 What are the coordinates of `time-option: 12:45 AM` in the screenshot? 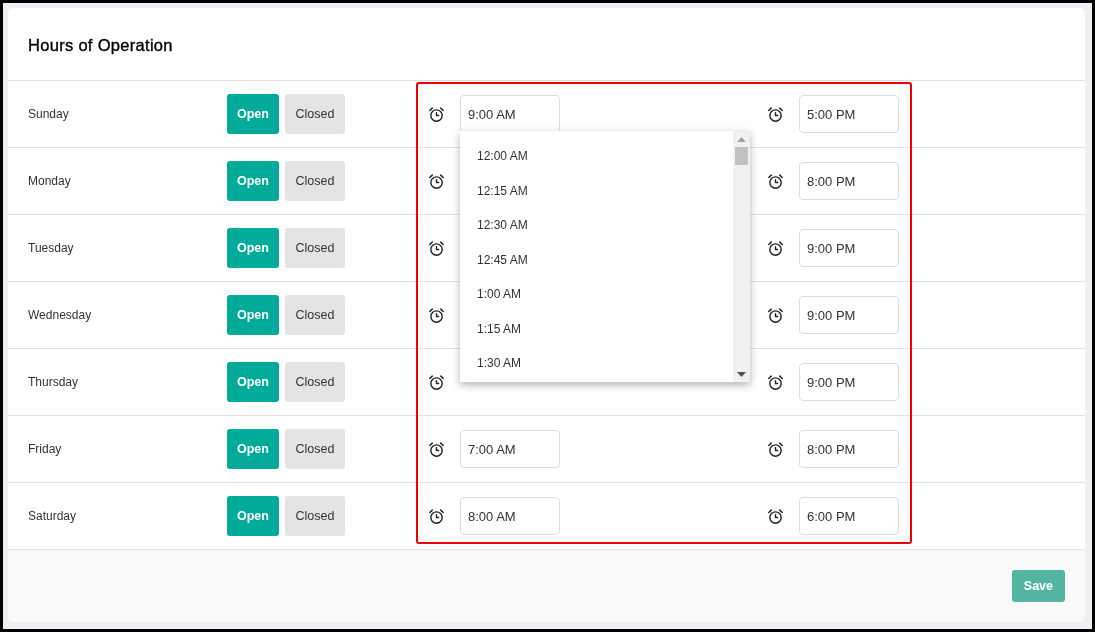 It's located at (596, 259).